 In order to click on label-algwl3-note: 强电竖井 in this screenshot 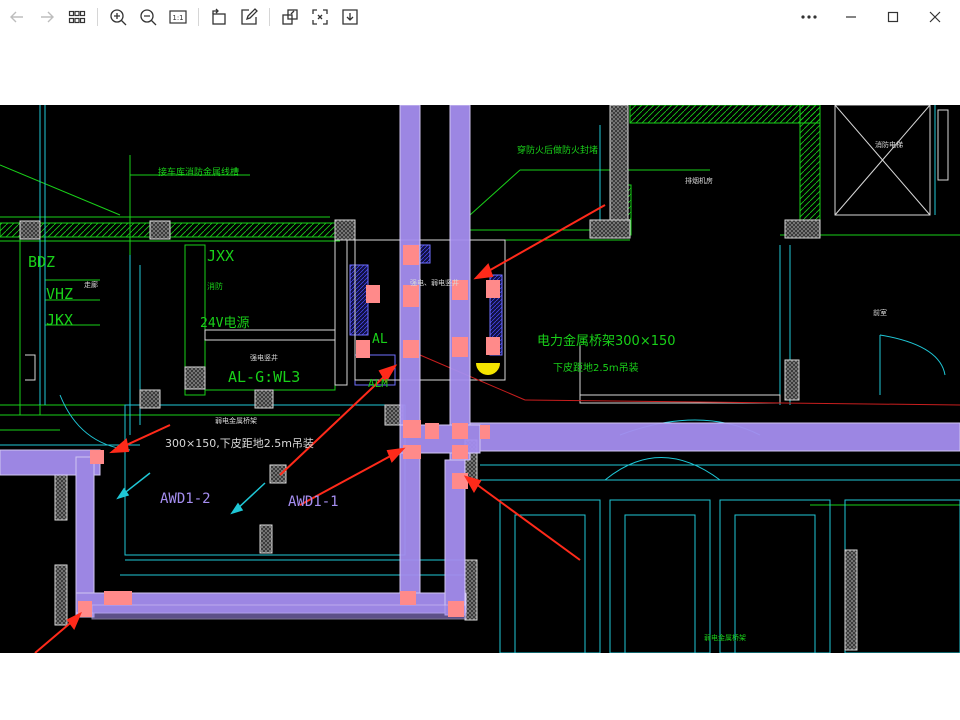, I will do `click(264, 357)`.